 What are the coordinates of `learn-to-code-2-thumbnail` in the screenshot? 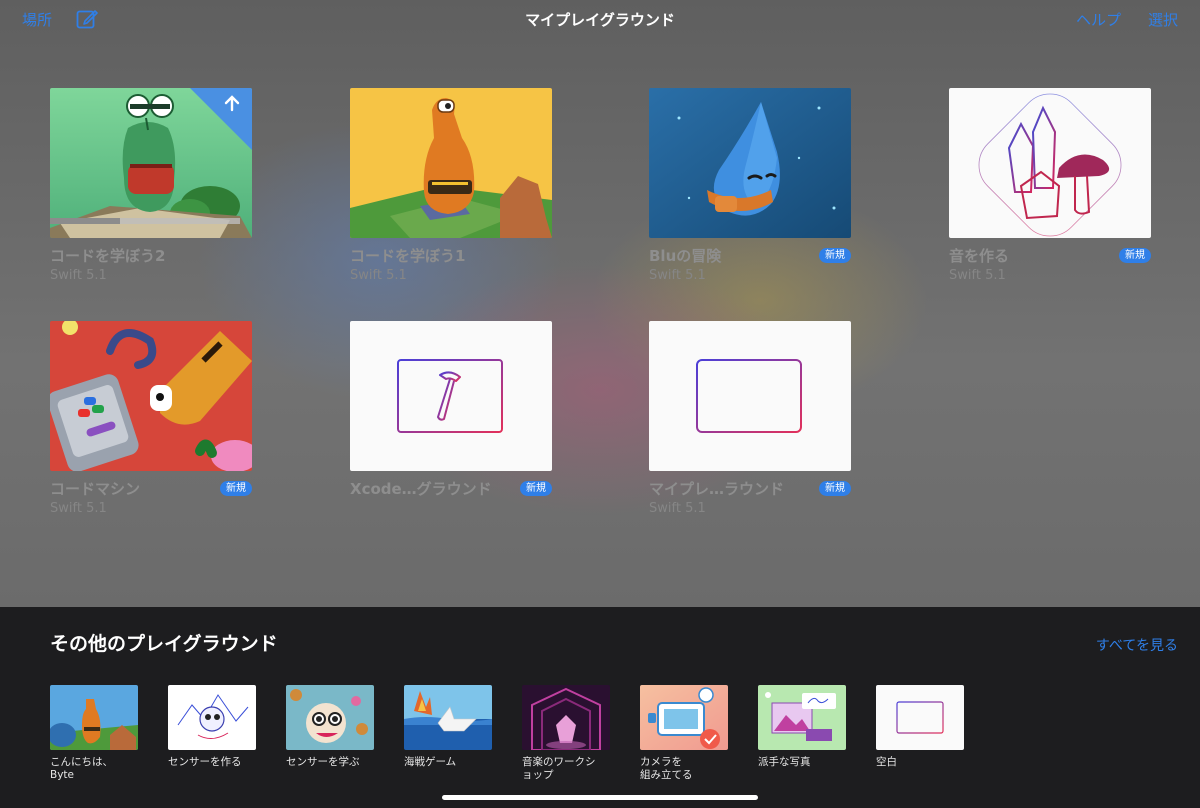 It's located at (151, 163).